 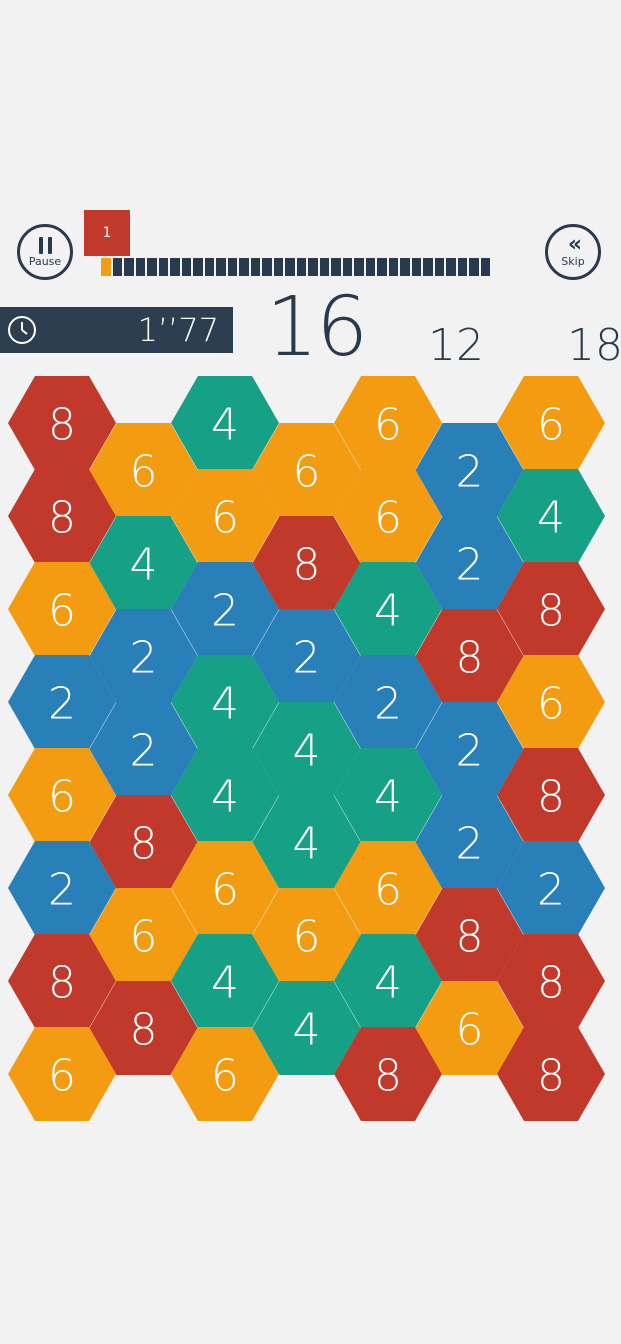 What do you see at coordinates (573, 261) in the screenshot?
I see `skip-label: Skip` at bounding box center [573, 261].